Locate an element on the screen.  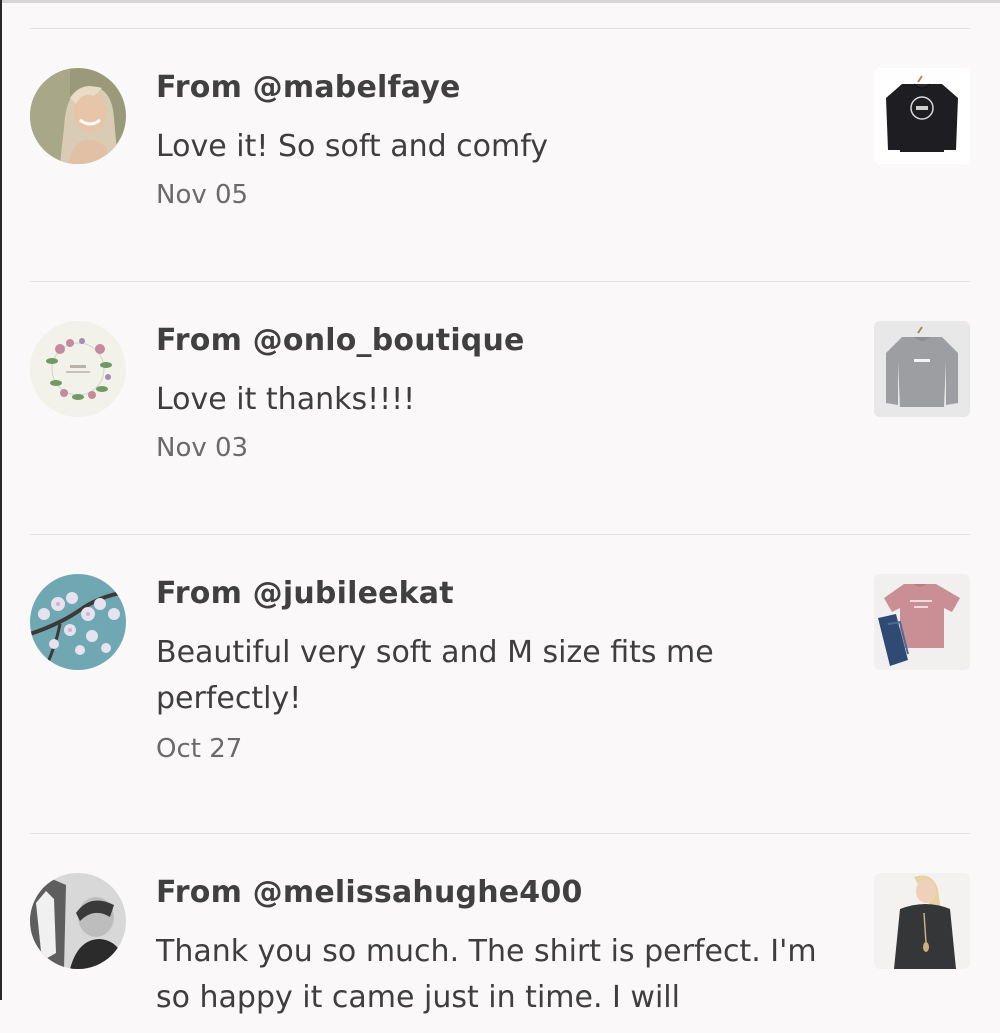
pink-tshirt-icon is located at coordinates (922, 622).